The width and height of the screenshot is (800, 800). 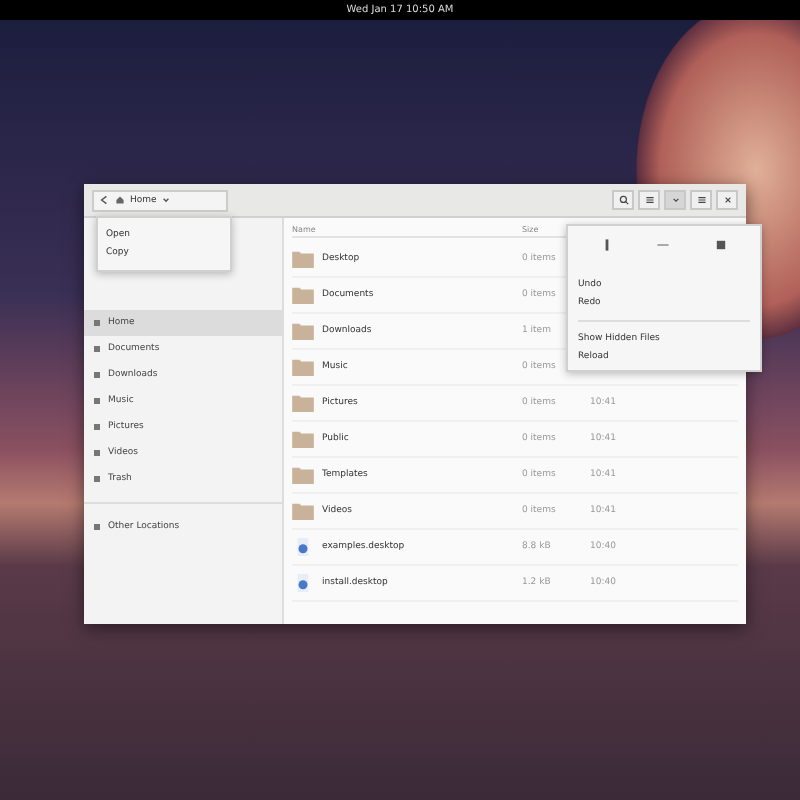 I want to click on menu-icon, so click(x=701, y=200).